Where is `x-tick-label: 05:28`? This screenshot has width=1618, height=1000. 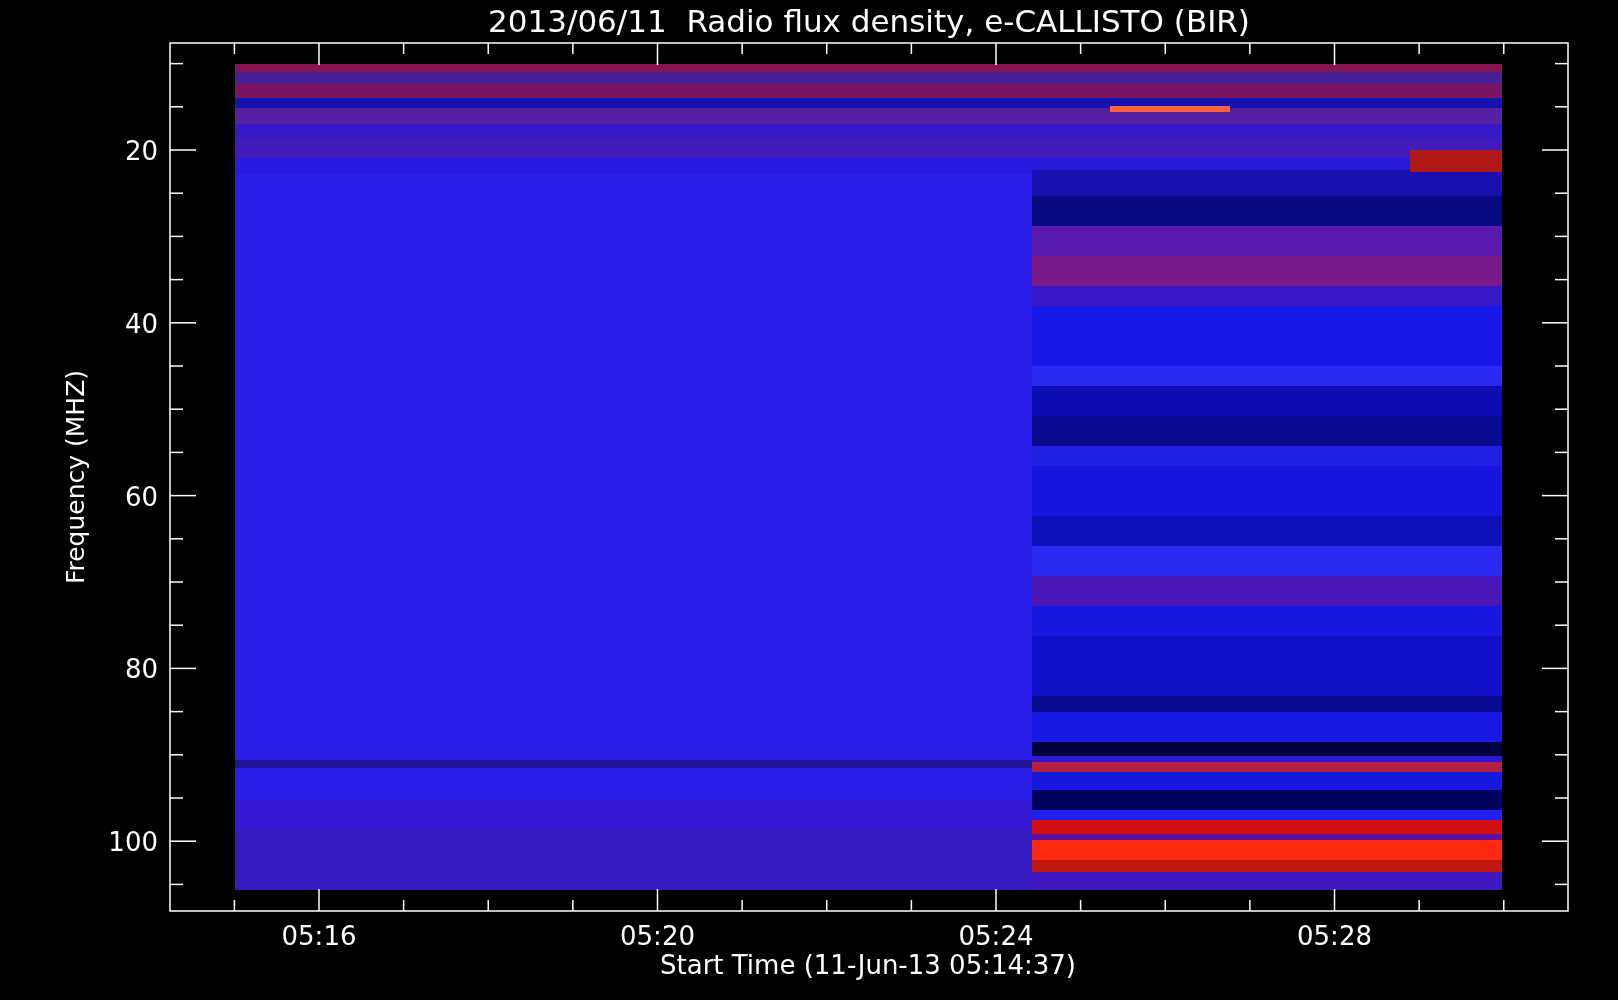 x-tick-label: 05:28 is located at coordinates (1334, 936).